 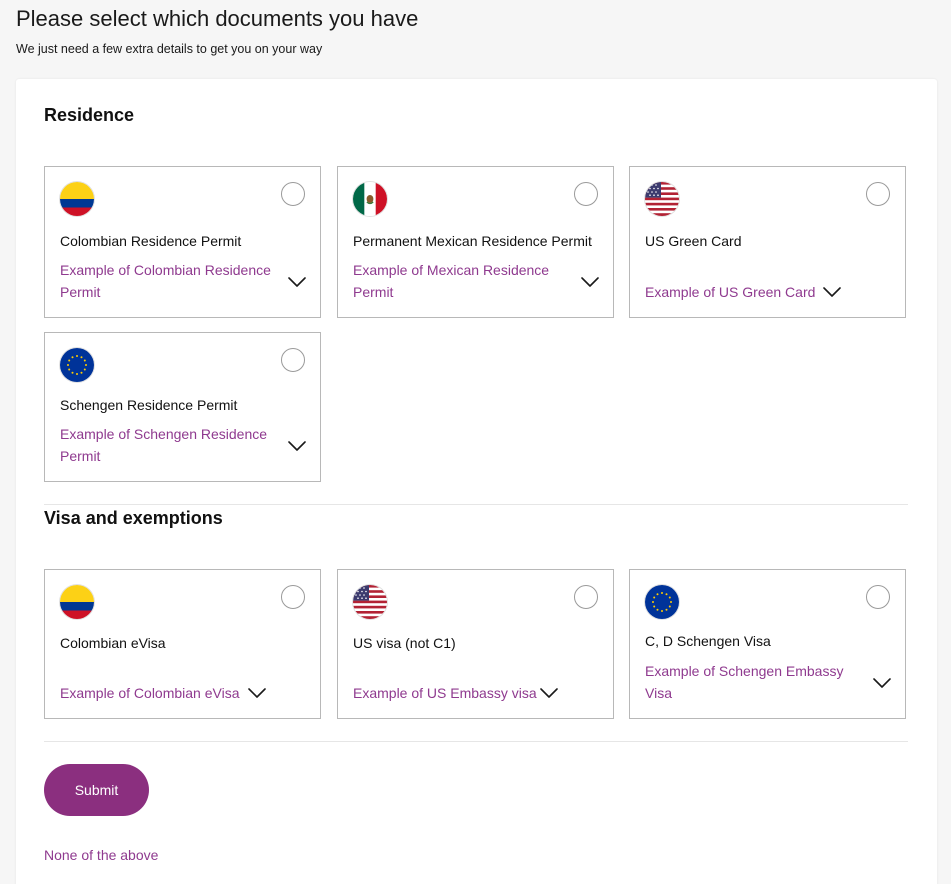 I want to click on example-link: Example of US Green Card, so click(x=730, y=292).